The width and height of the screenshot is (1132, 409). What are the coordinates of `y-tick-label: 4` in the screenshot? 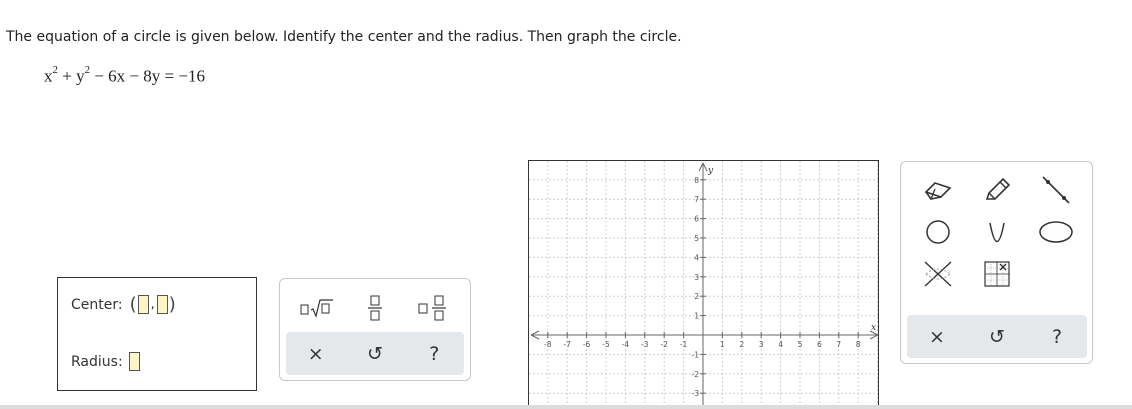 It's located at (696, 257).